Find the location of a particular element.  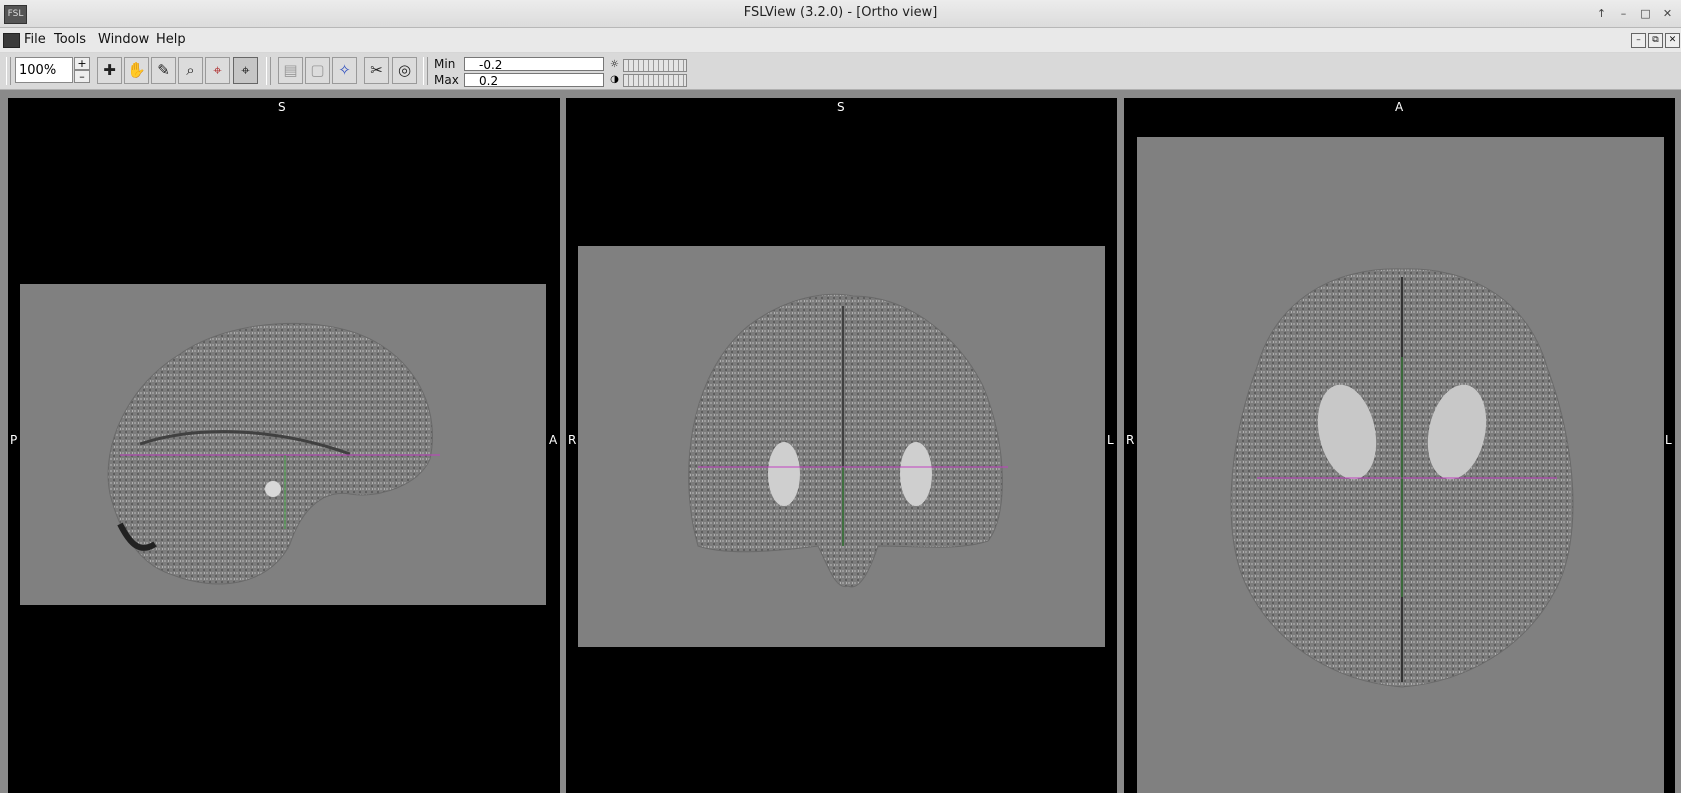

contrast-icon: ◑ is located at coordinates (614, 79).